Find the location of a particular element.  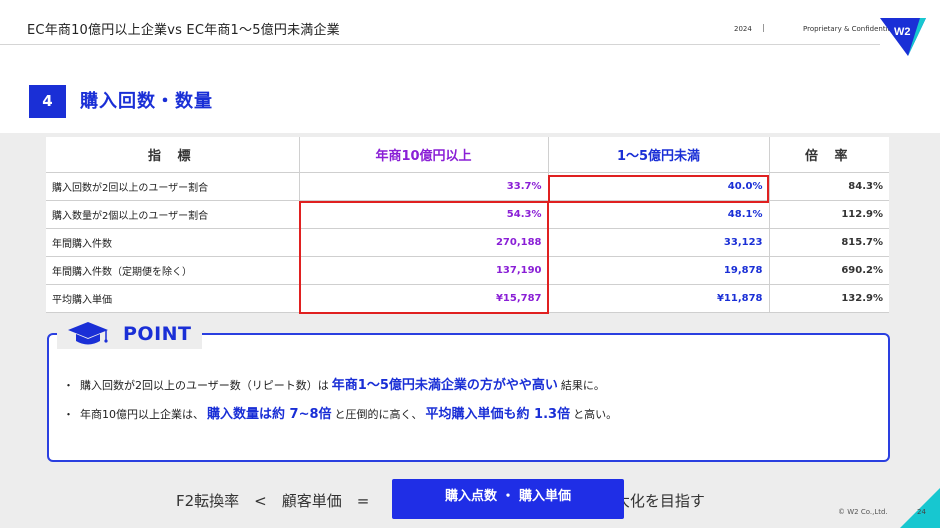

table-row: 年間購入件数（定期便を除く） 137,190 19,878 690.2% is located at coordinates (467, 270).